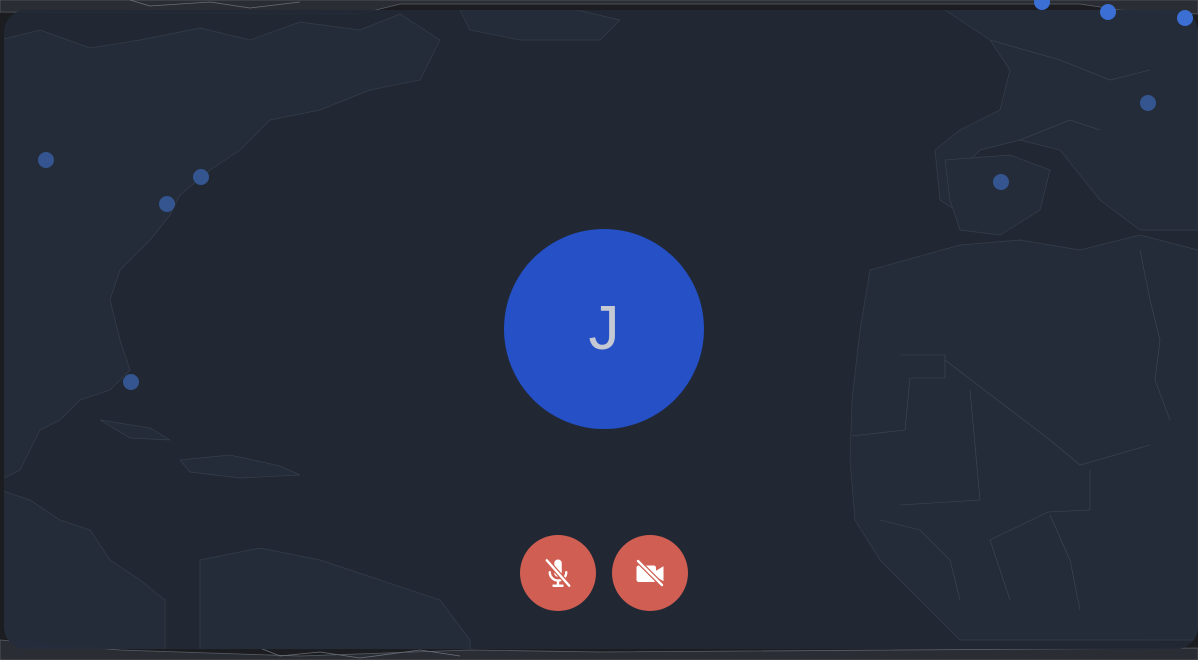 Image resolution: width=1198 pixels, height=660 pixels. What do you see at coordinates (997, 195) in the screenshot?
I see `iberia-landmass` at bounding box center [997, 195].